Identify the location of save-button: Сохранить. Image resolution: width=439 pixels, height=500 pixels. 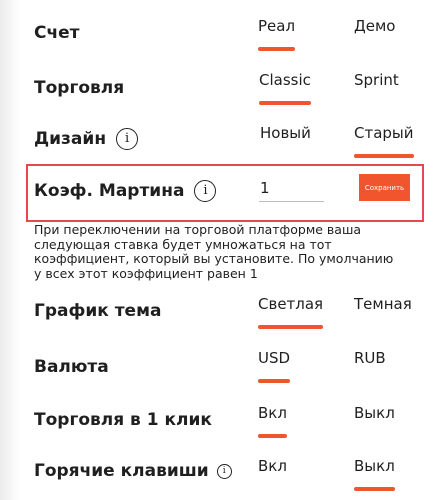
(384, 187).